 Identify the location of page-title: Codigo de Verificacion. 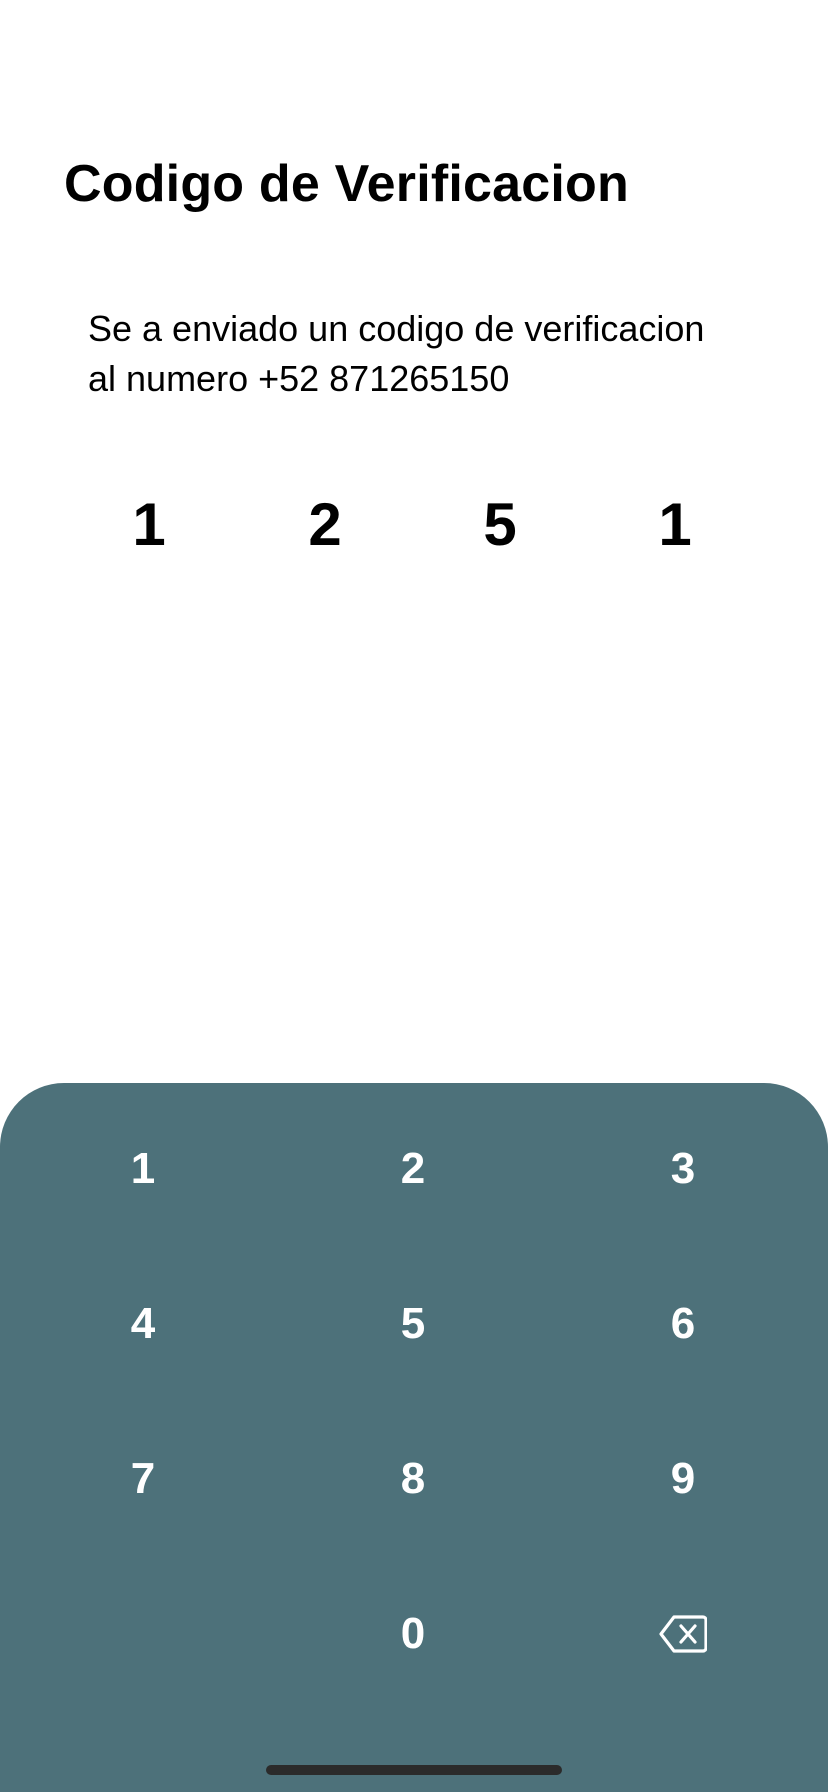
(346, 184).